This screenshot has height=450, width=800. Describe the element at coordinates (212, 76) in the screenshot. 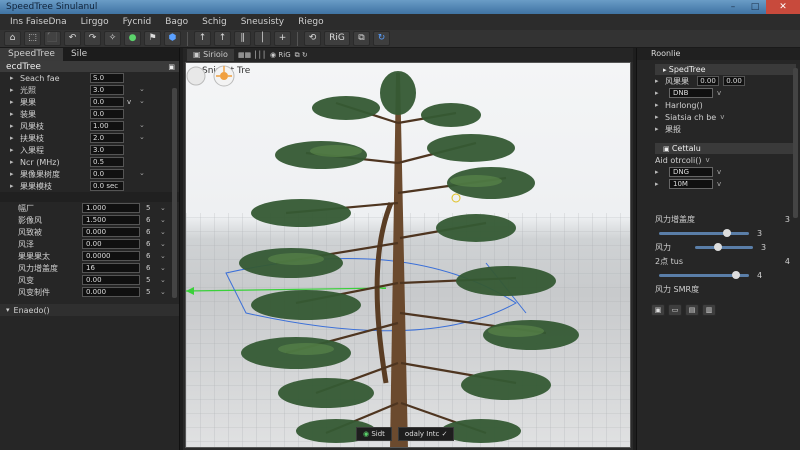

I see `orbit-gizmo-icon` at that location.